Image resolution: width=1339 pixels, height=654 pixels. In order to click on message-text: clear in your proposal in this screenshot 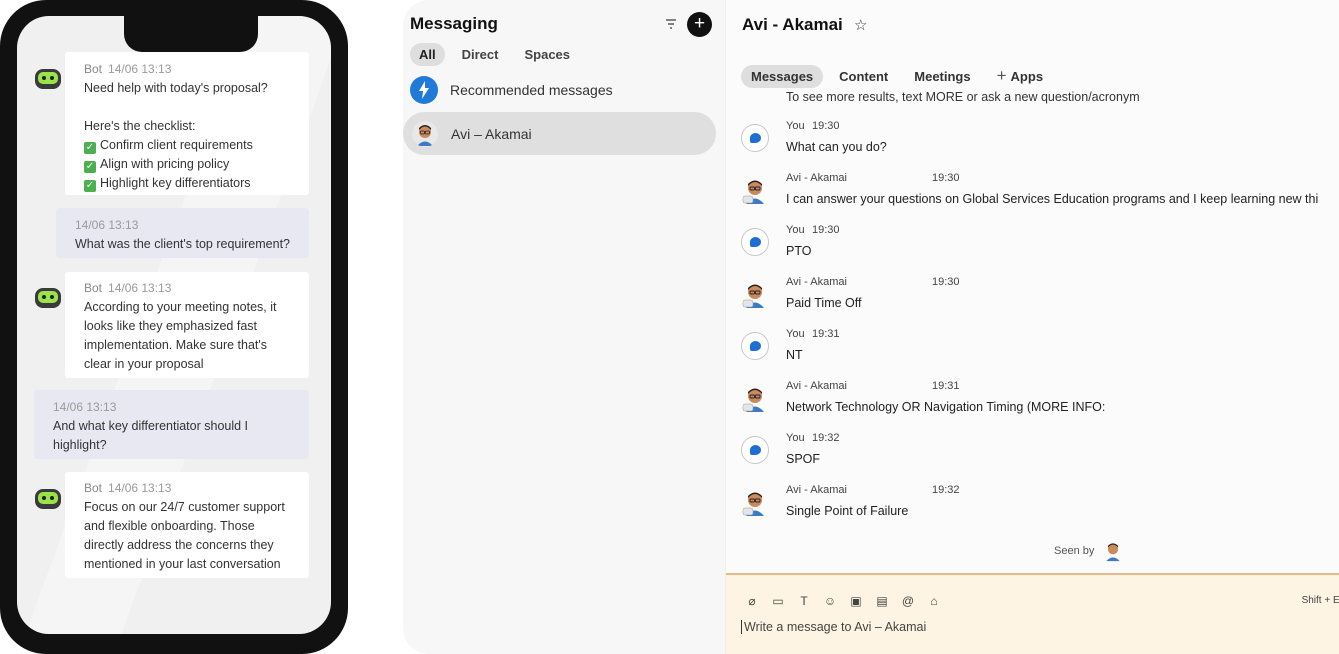, I will do `click(144, 364)`.